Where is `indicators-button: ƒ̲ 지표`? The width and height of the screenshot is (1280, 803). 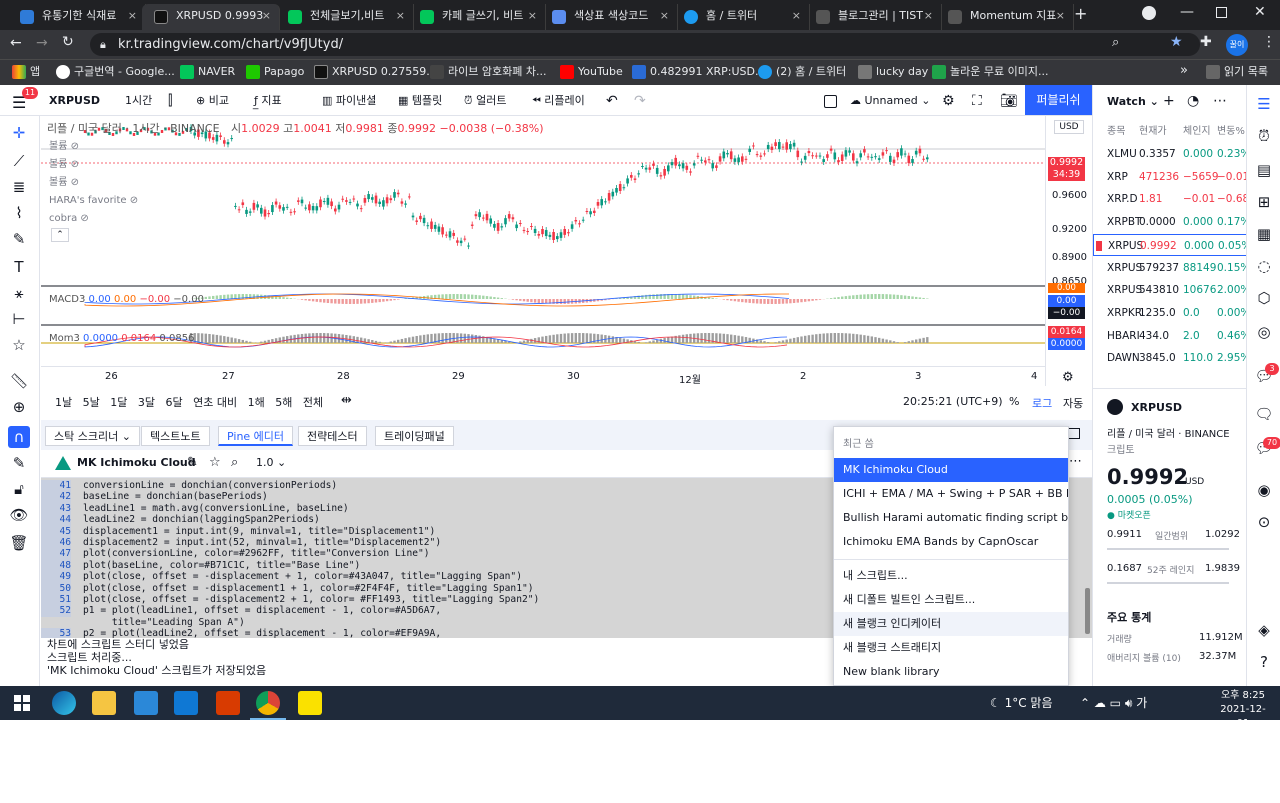
indicators-button: ƒ̲ 지표 is located at coordinates (268, 101).